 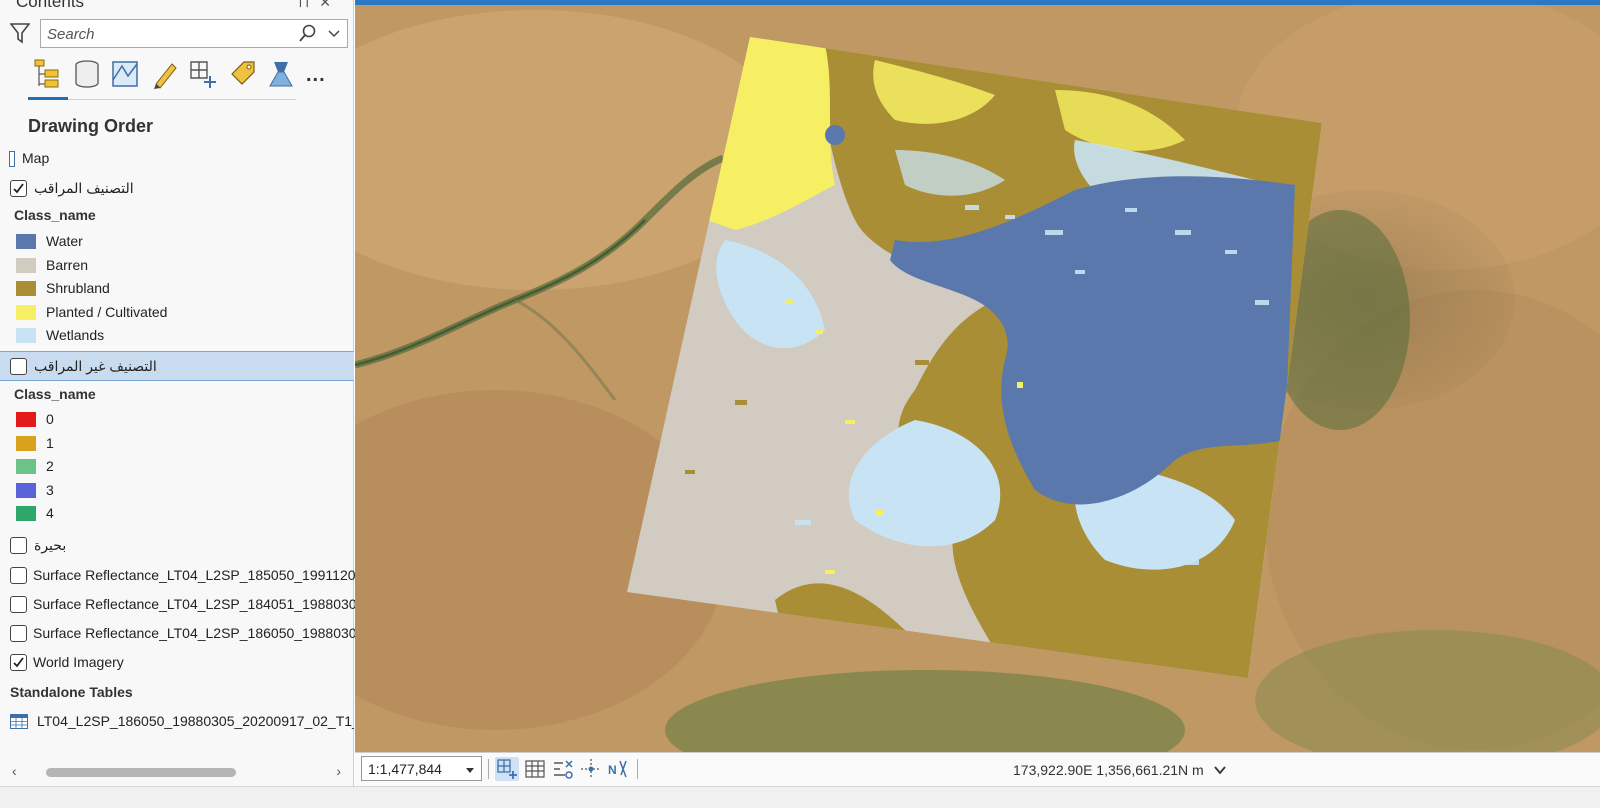 I want to click on horizontal-scrollbar: ‹ ›, so click(x=176, y=773).